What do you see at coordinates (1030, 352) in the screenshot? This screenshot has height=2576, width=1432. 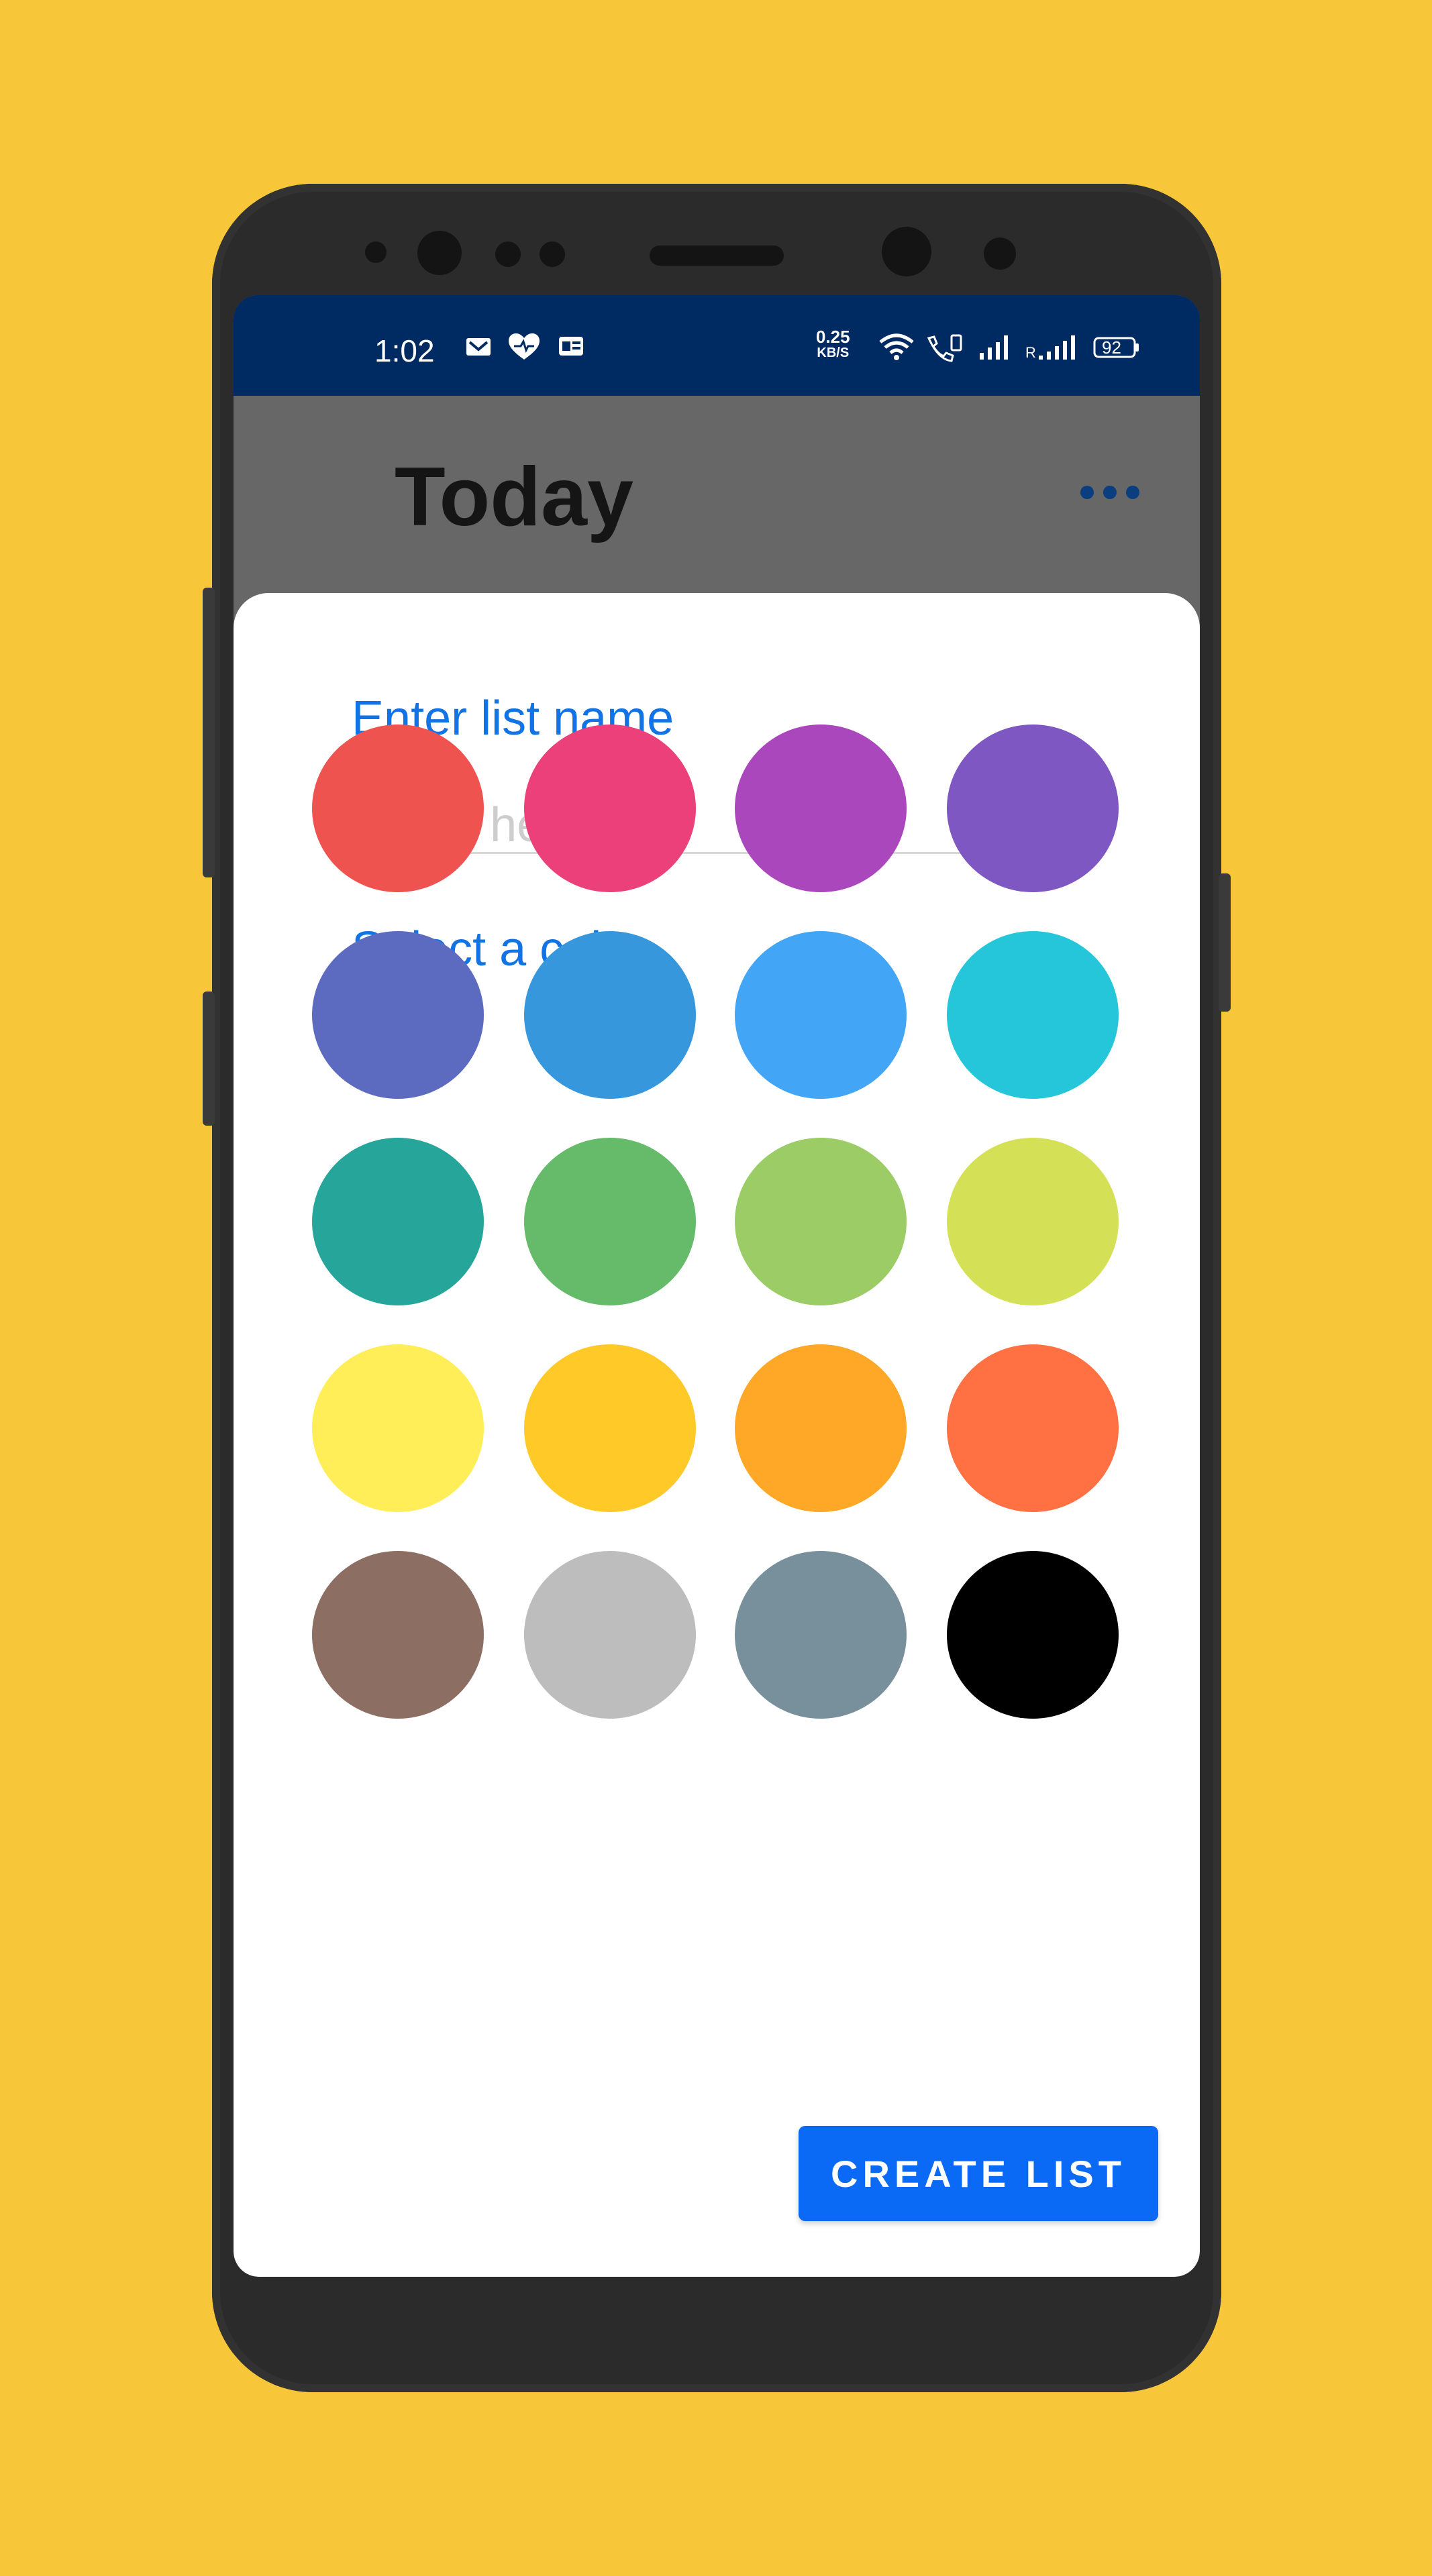 I see `roaming-indicator: R` at bounding box center [1030, 352].